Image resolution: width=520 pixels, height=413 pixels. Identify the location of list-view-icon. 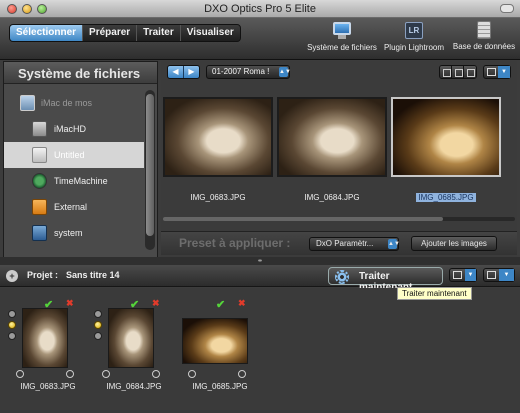
(458, 72).